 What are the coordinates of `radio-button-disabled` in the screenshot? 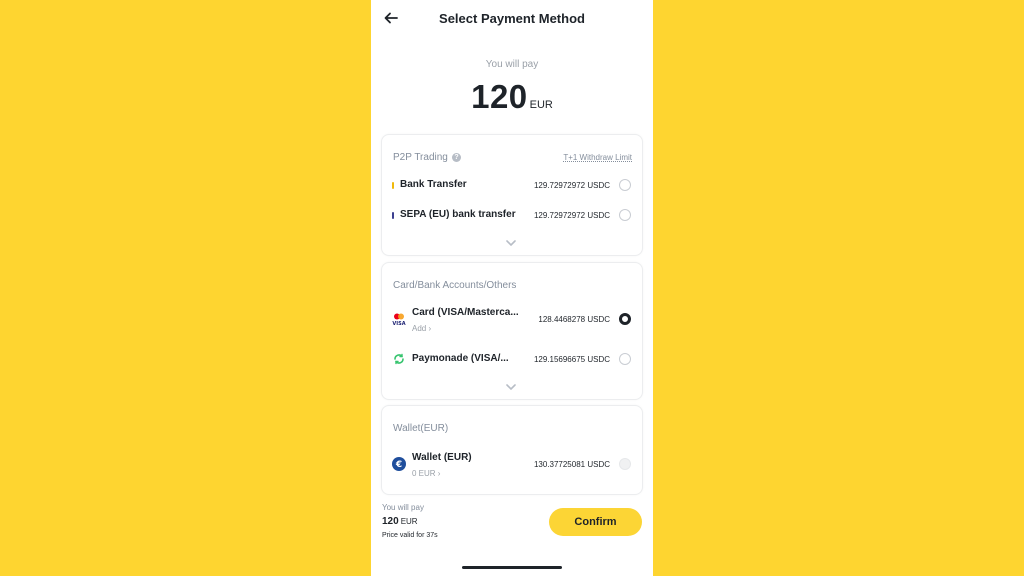 It's located at (625, 464).